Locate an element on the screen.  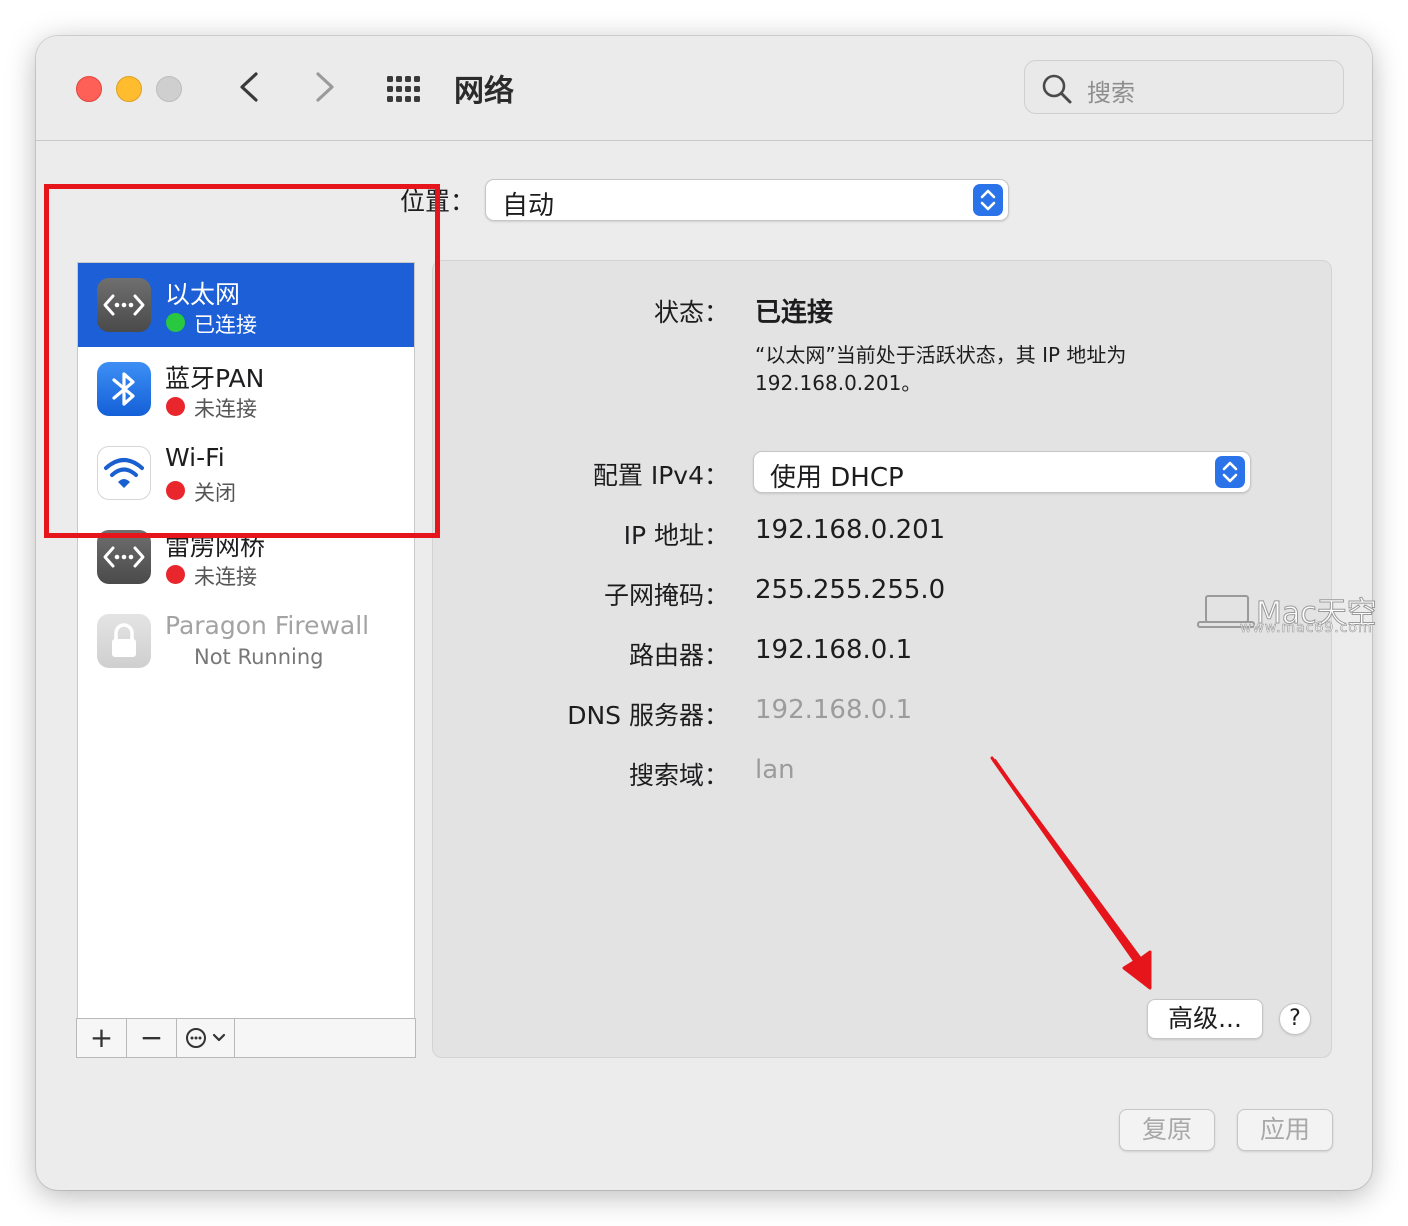
forward-button is located at coordinates (324, 87).